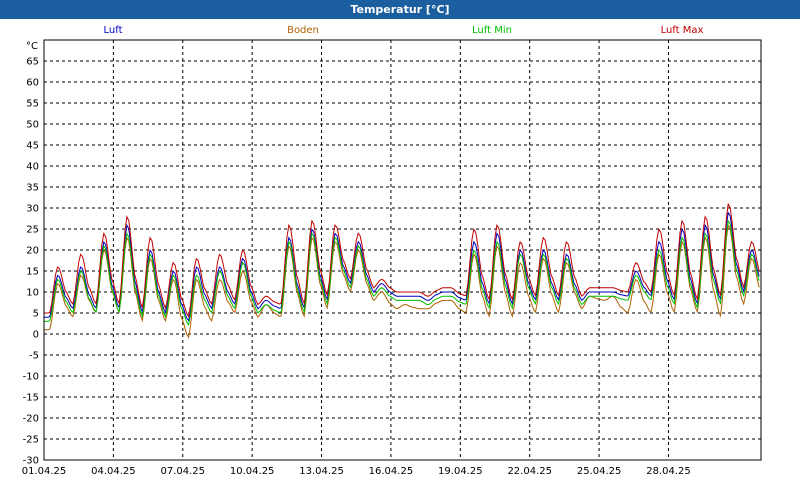  Describe the element at coordinates (32, 146) in the screenshot. I see `y-tick-label: 45` at that location.